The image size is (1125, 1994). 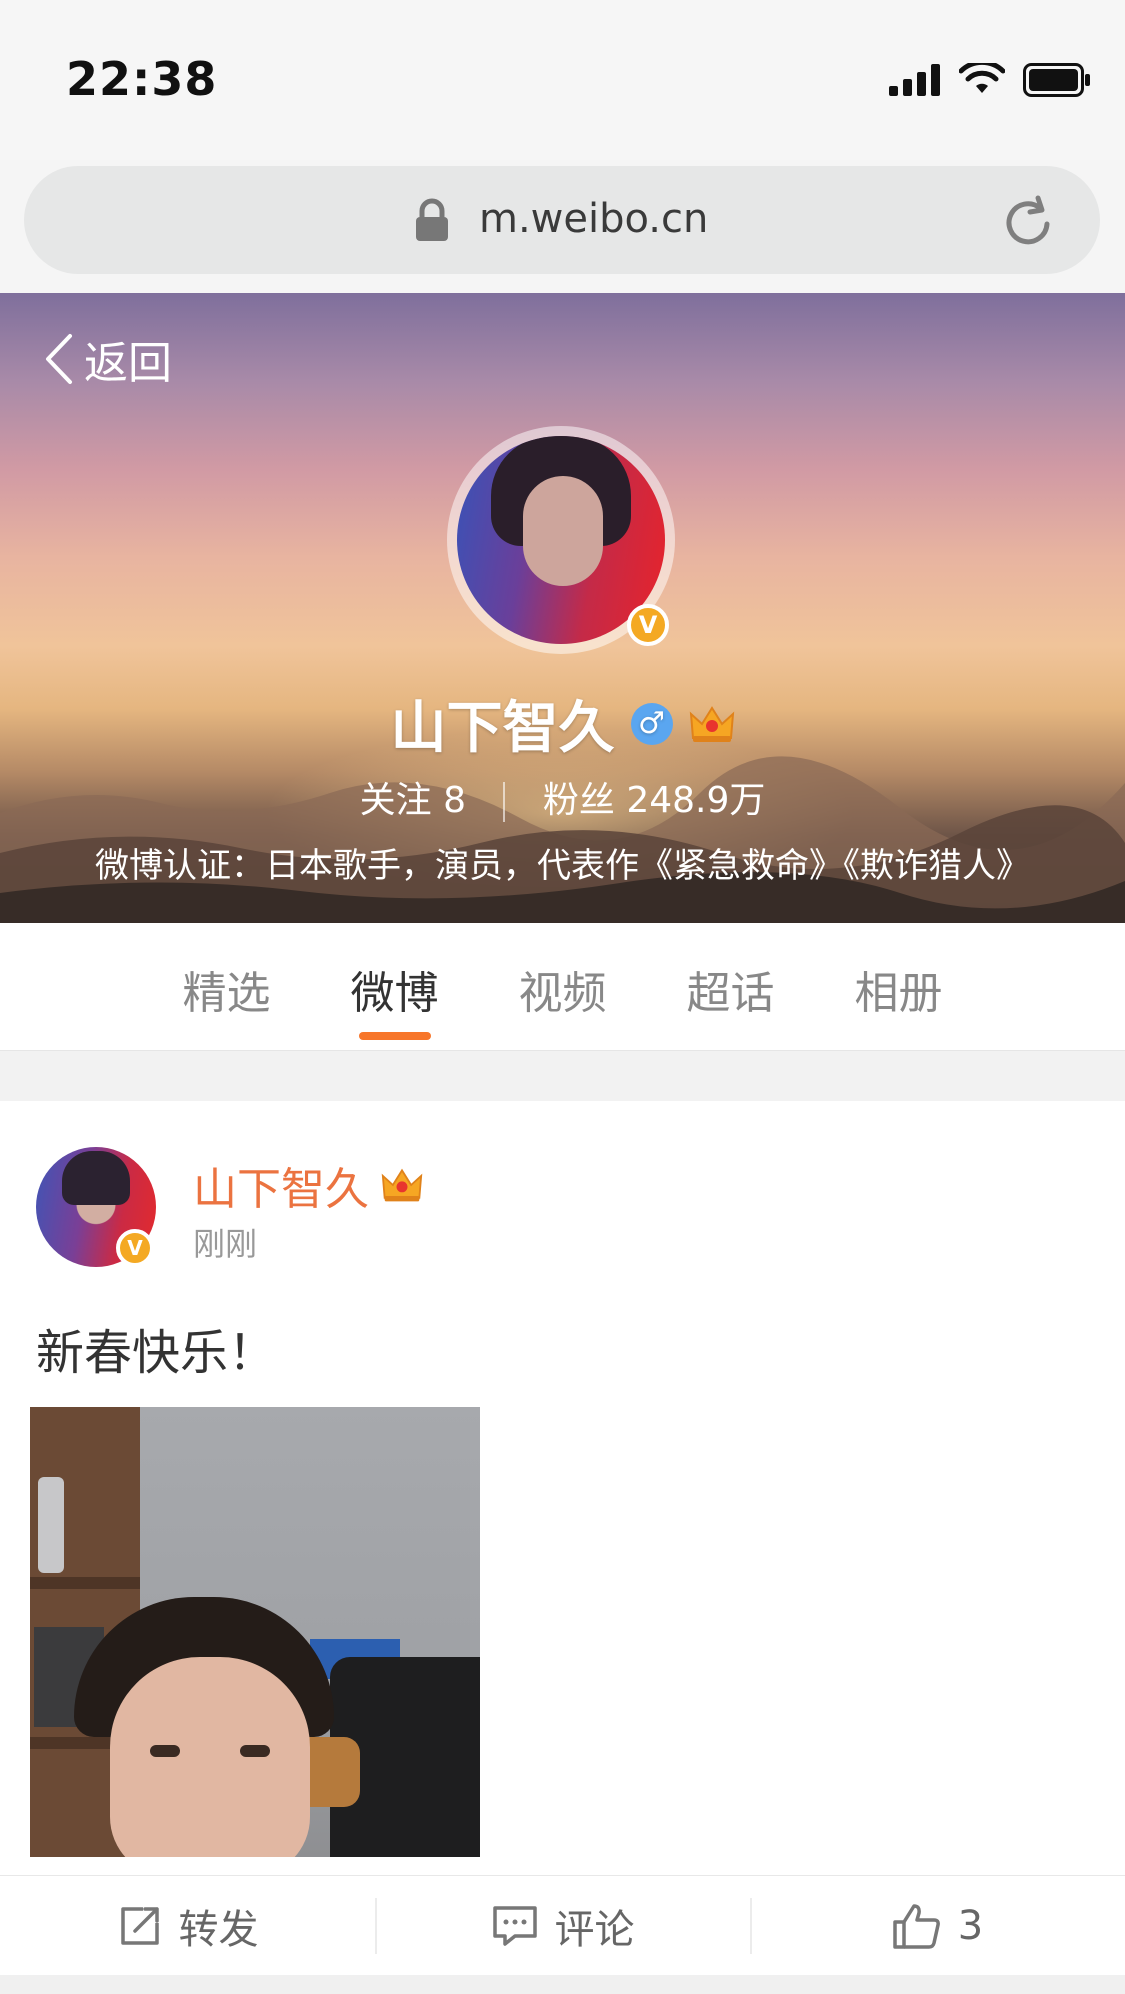 I want to click on comment-icon, so click(x=514, y=1926).